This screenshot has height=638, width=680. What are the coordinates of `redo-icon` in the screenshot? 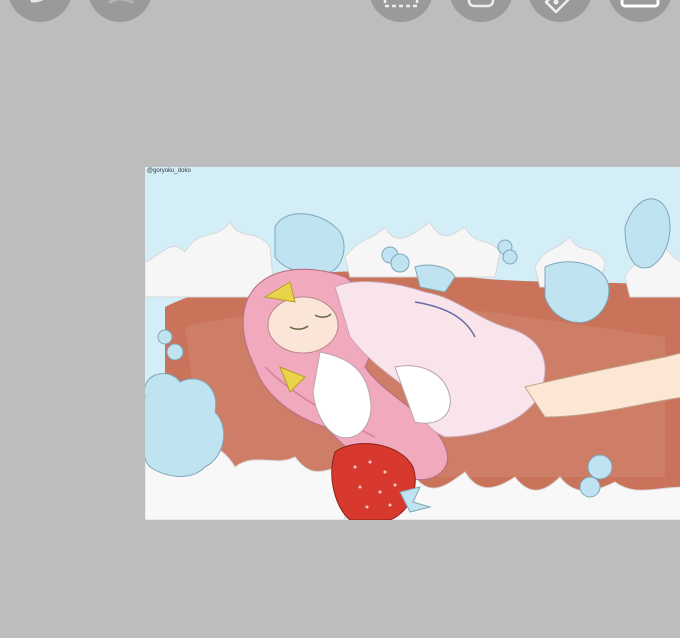 It's located at (121, 2).